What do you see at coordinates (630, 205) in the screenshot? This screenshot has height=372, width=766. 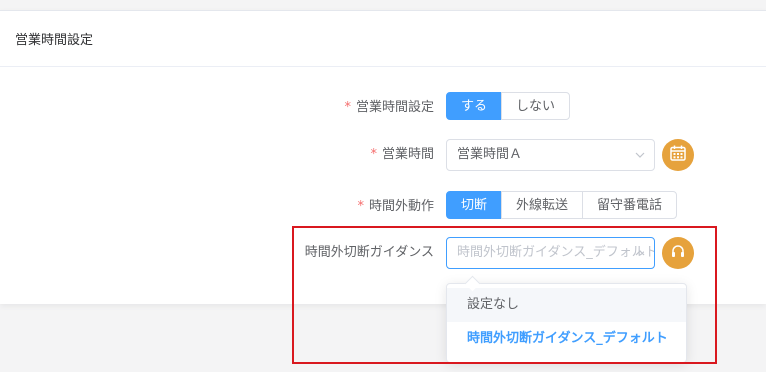 I see `option-voicemail-button: 留守番電話` at bounding box center [630, 205].